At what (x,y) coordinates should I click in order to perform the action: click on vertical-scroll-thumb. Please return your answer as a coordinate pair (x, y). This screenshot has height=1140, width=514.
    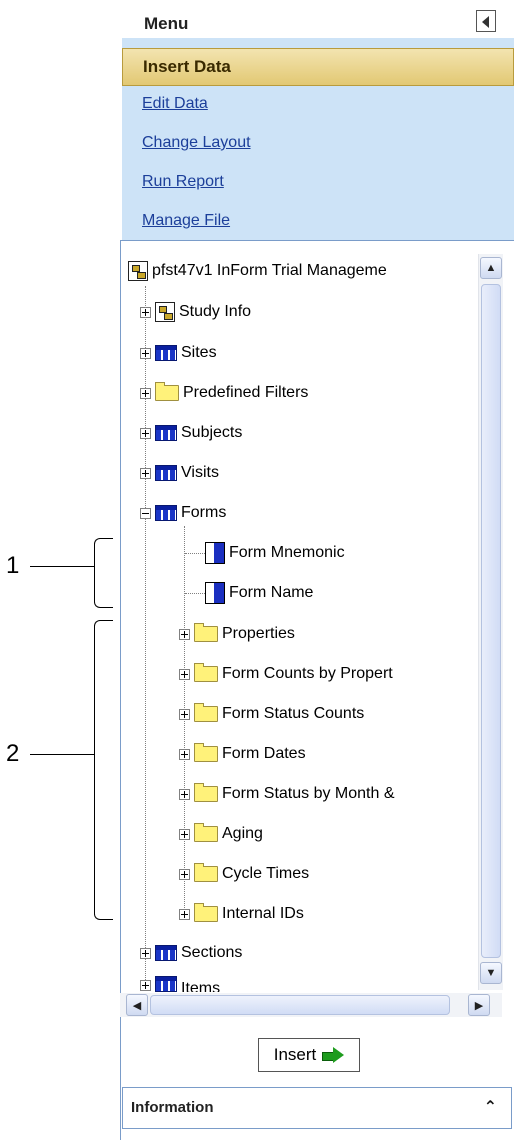
    Looking at the image, I should click on (491, 621).